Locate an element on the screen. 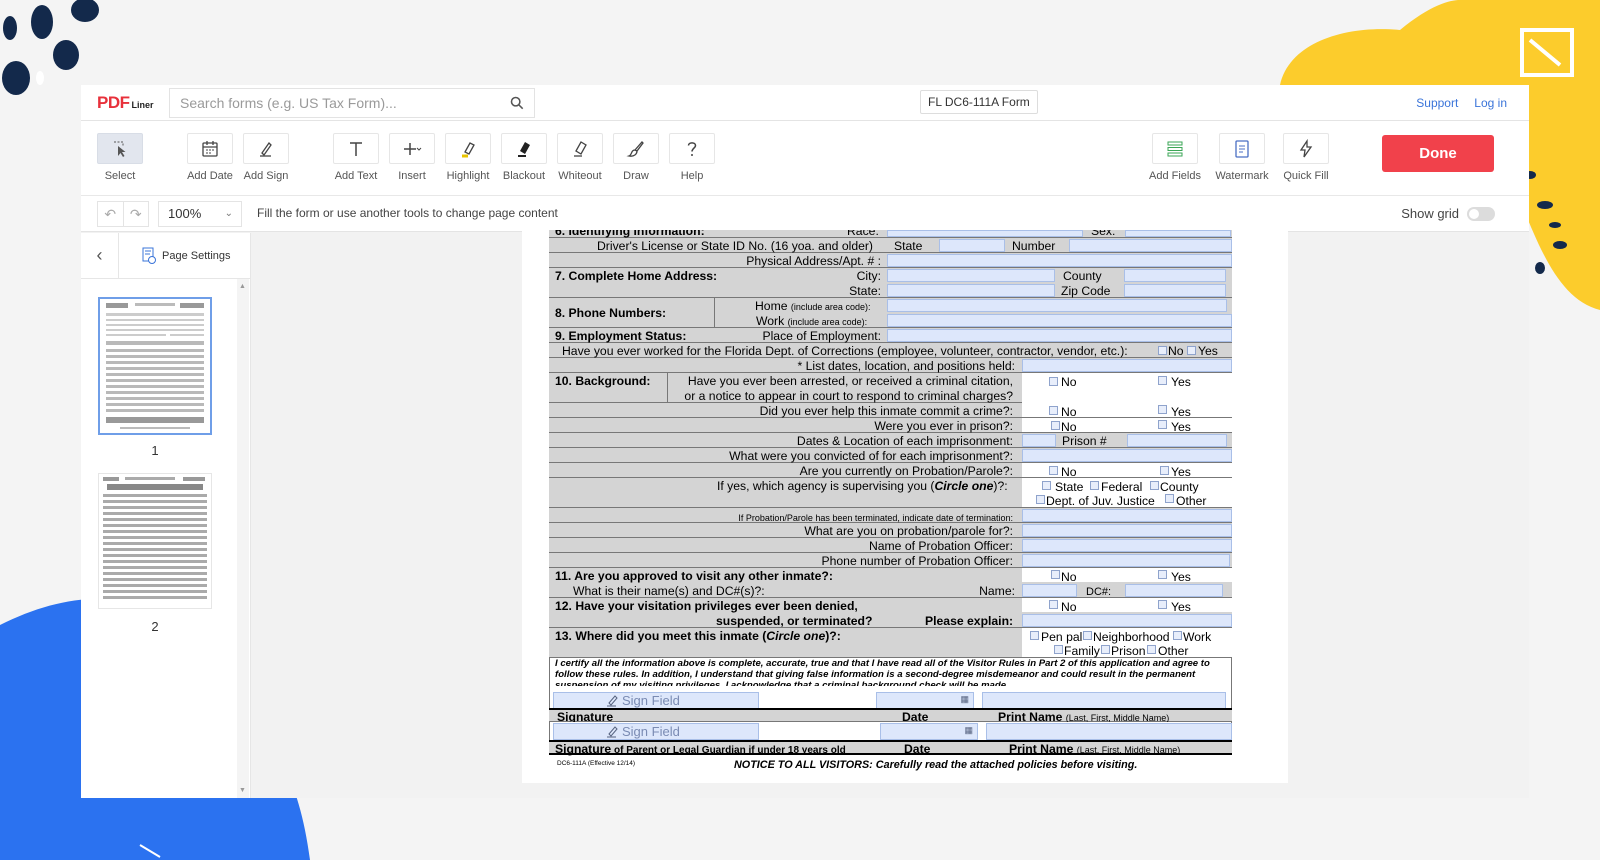  inmate-name-field is located at coordinates (1049, 590).